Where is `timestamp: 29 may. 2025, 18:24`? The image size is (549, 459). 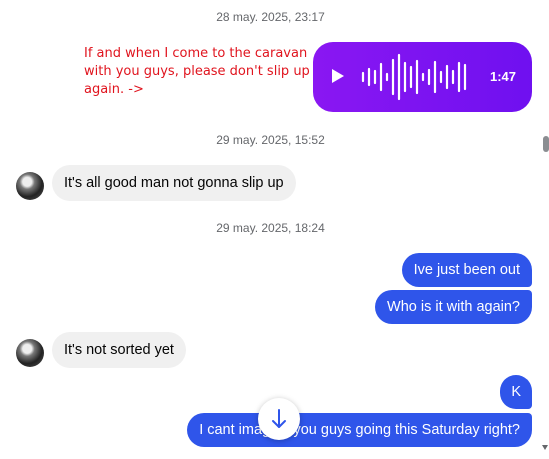
timestamp: 29 may. 2025, 18:24 is located at coordinates (270, 228).